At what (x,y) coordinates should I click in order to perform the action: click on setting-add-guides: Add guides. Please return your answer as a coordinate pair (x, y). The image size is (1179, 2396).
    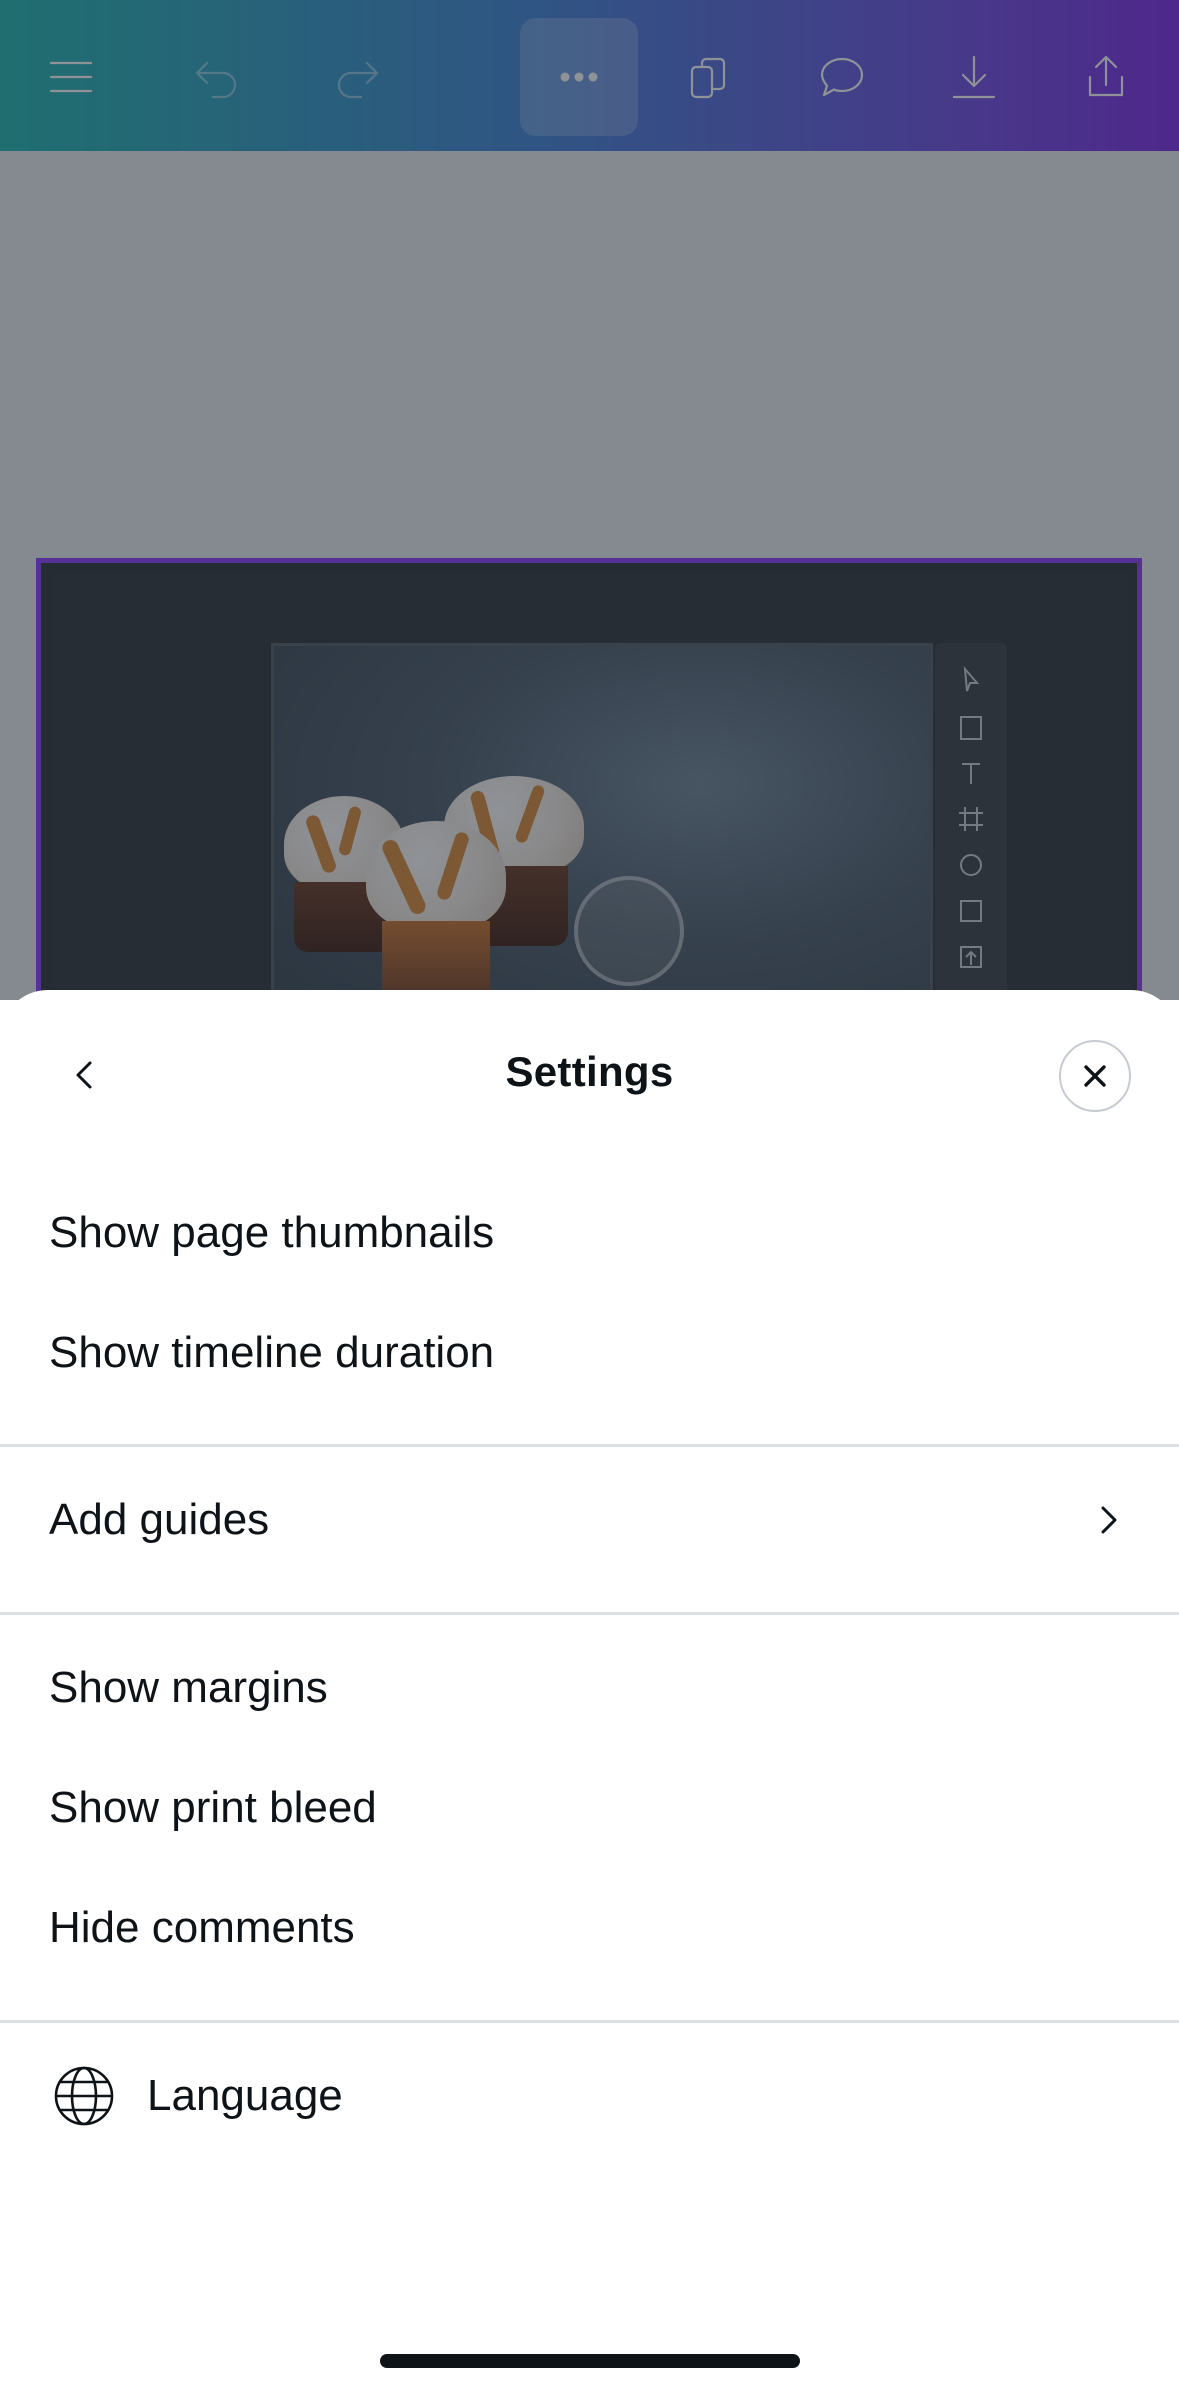
    Looking at the image, I should click on (589, 1520).